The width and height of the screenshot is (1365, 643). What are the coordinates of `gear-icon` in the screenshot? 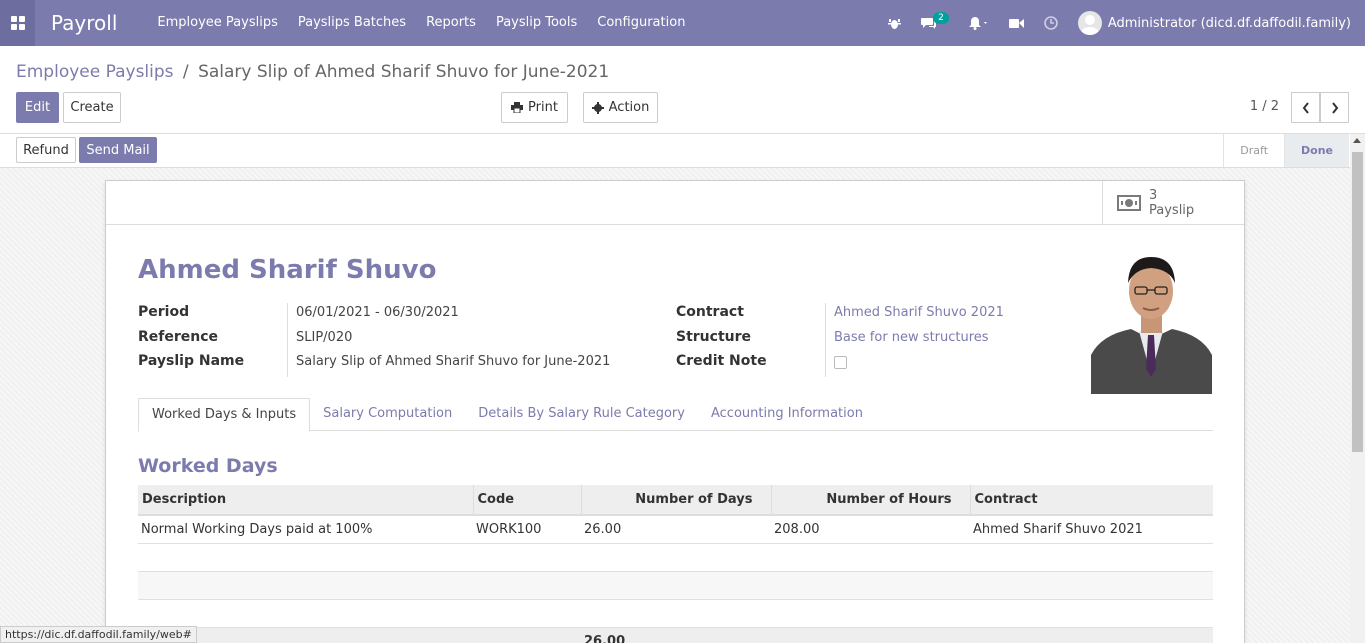 It's located at (597, 107).